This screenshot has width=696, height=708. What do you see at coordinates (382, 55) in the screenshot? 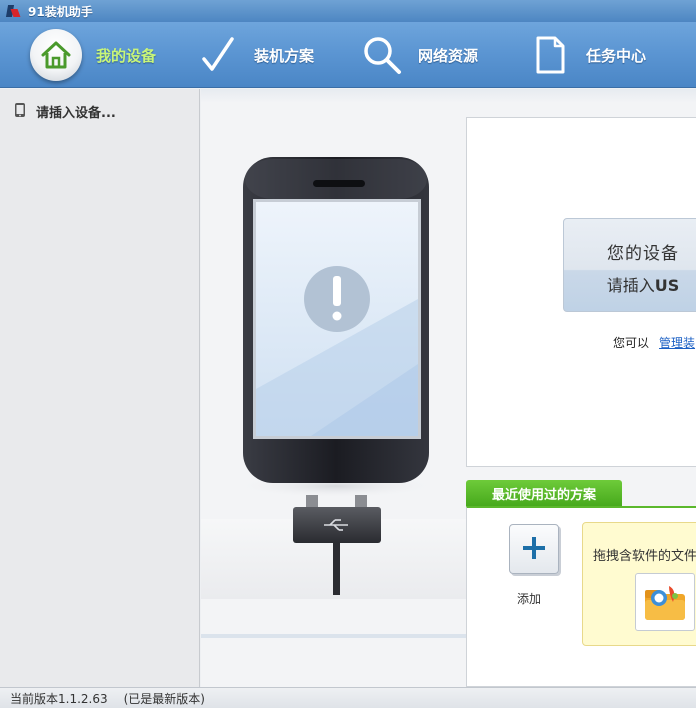
I see `search-icon` at bounding box center [382, 55].